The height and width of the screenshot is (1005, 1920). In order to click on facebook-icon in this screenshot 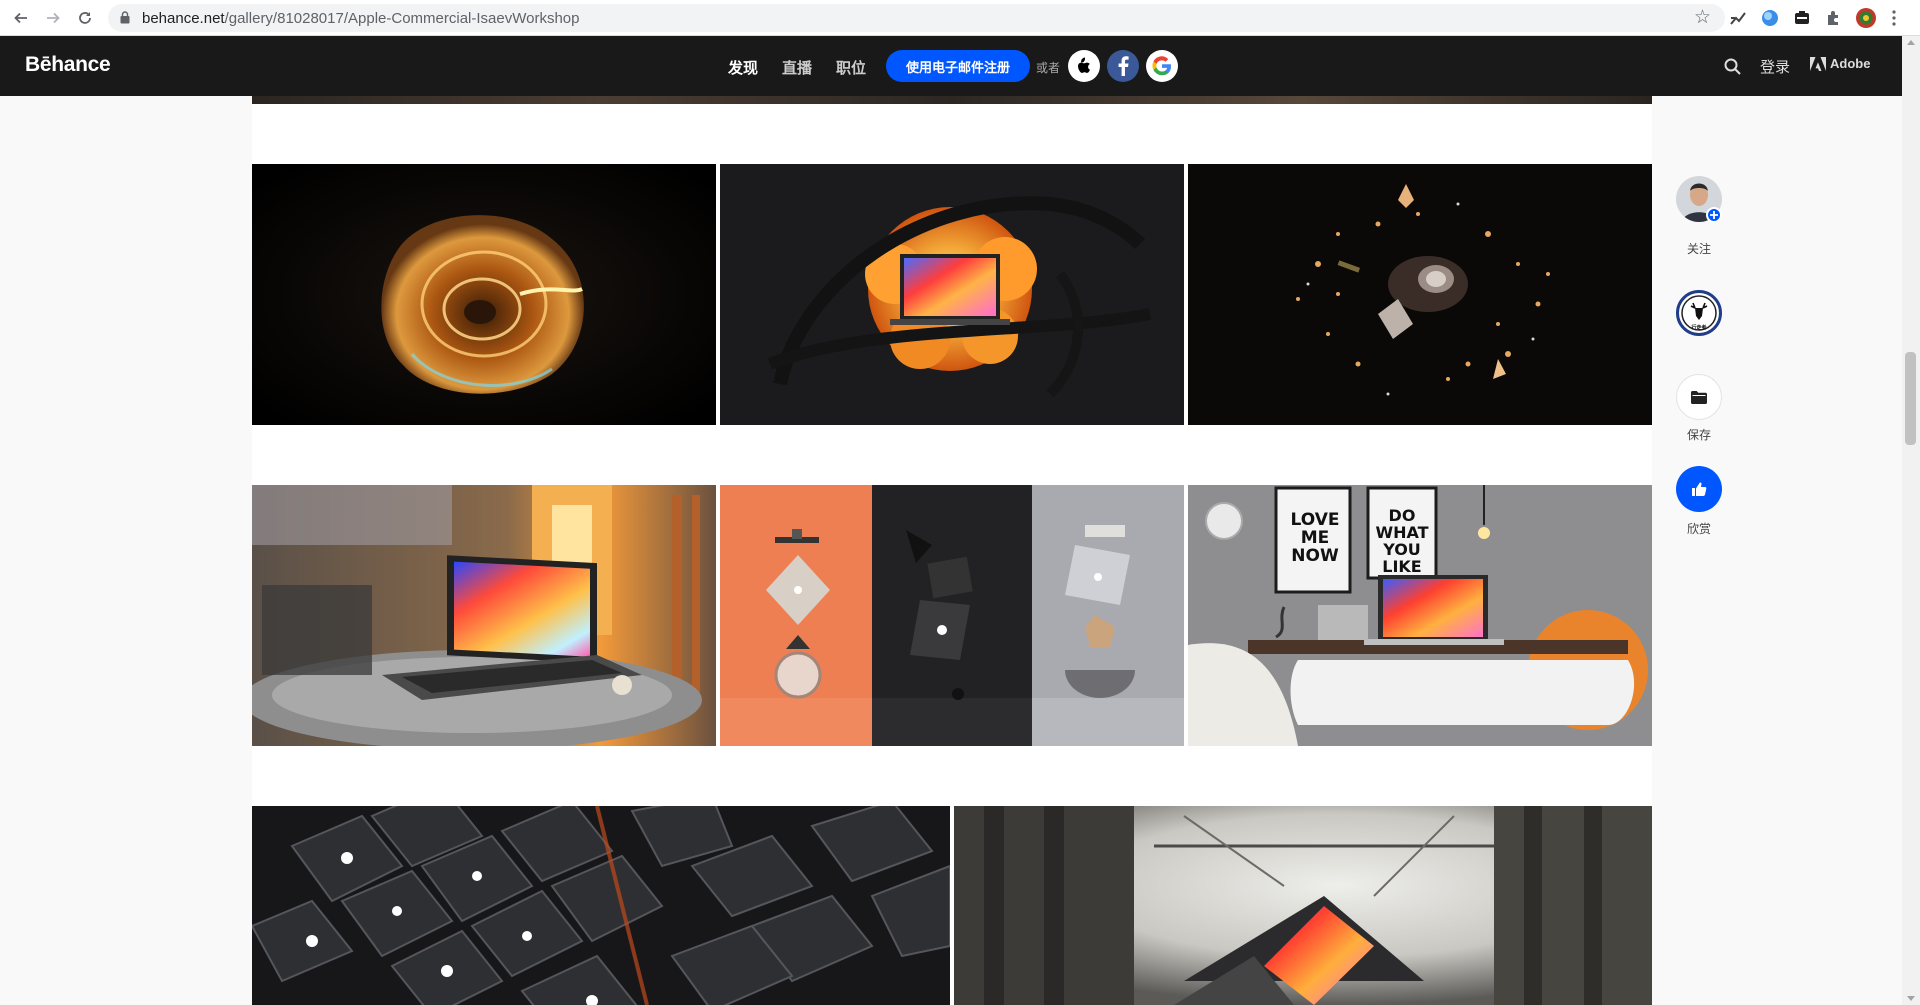, I will do `click(1123, 66)`.